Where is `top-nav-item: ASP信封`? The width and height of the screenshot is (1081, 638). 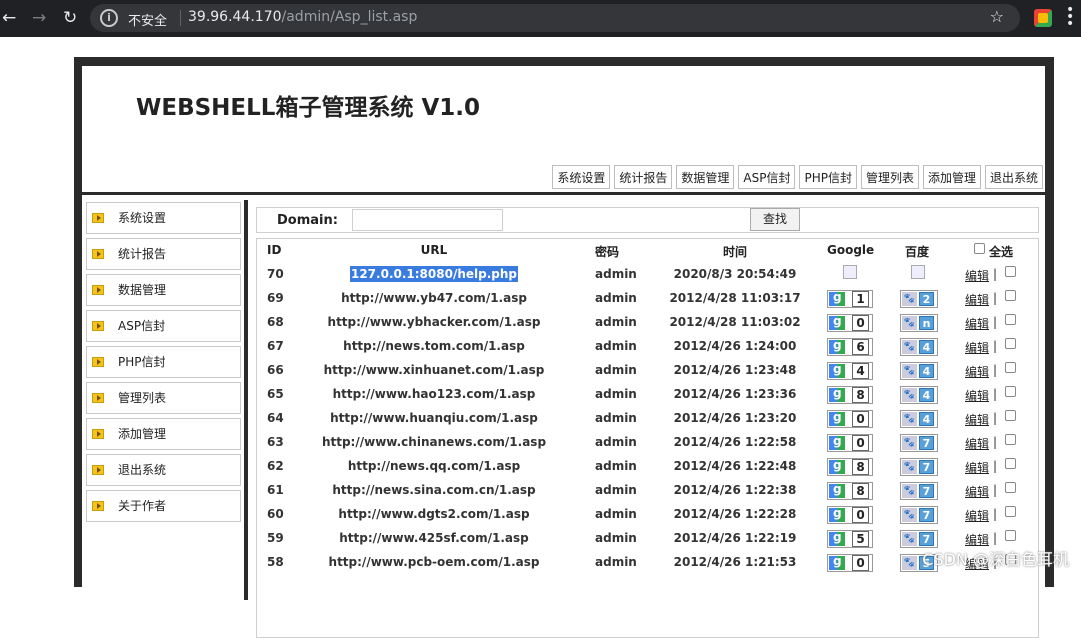 top-nav-item: ASP信封 is located at coordinates (767, 177).